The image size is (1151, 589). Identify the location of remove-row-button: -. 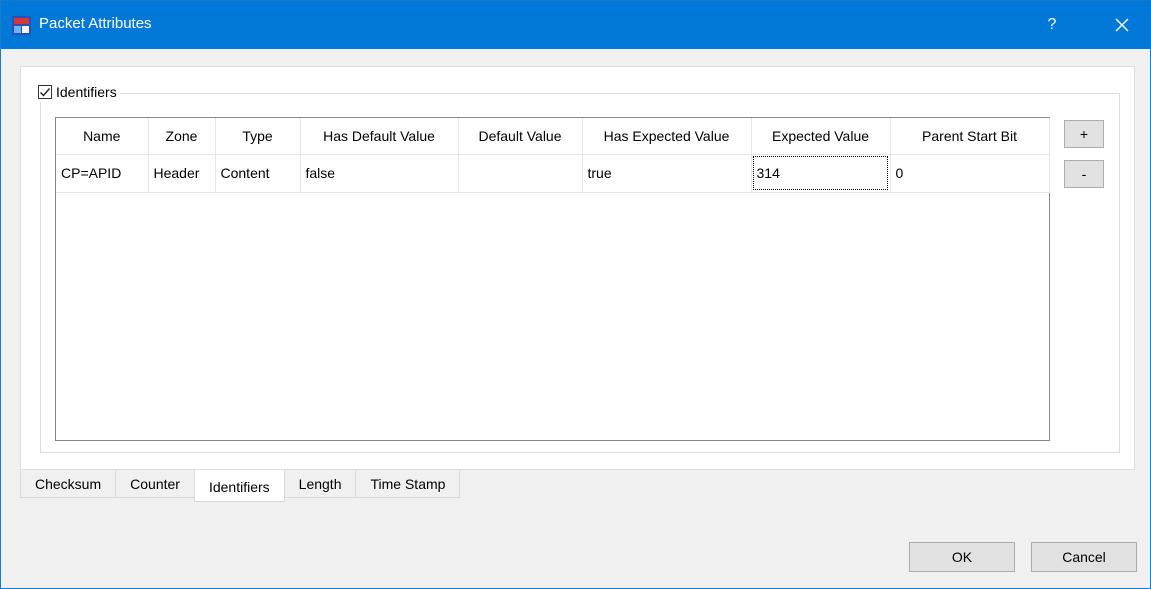
(1084, 174).